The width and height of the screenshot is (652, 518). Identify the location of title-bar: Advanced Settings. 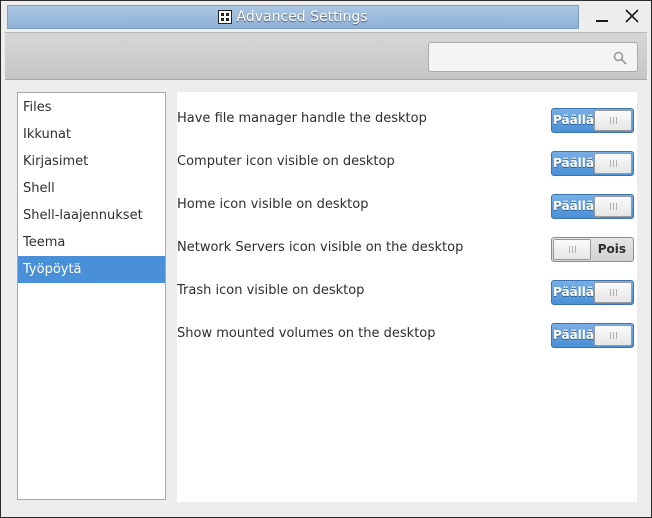
(326, 16).